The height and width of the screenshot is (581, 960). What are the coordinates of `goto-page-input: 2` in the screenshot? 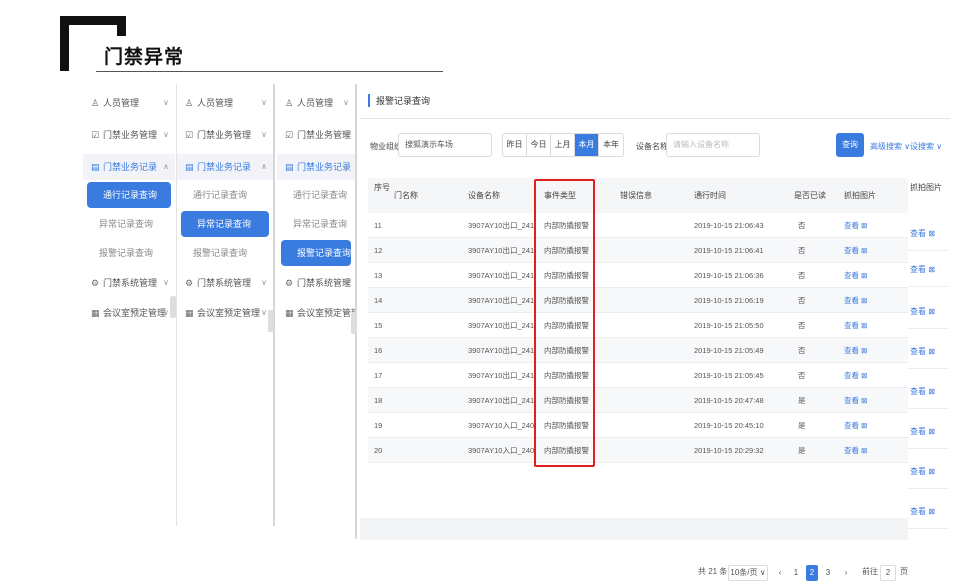 It's located at (888, 573).